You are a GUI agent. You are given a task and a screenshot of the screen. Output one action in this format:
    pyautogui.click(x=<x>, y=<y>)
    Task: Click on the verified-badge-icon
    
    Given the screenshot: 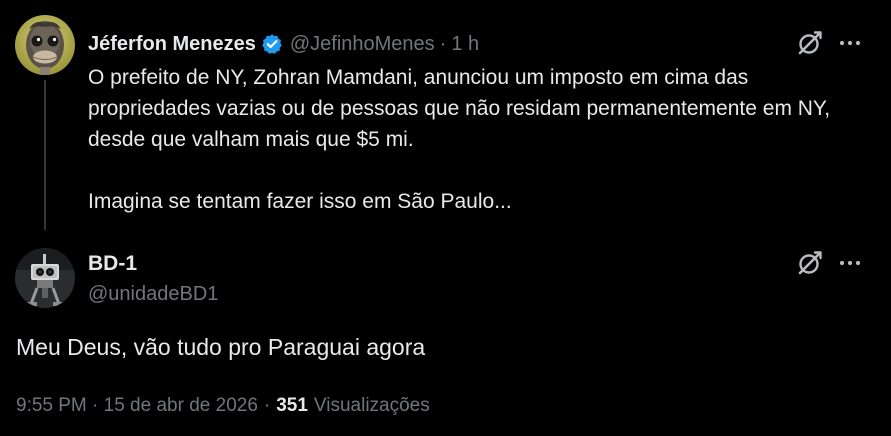 What is the action you would take?
    pyautogui.click(x=272, y=44)
    